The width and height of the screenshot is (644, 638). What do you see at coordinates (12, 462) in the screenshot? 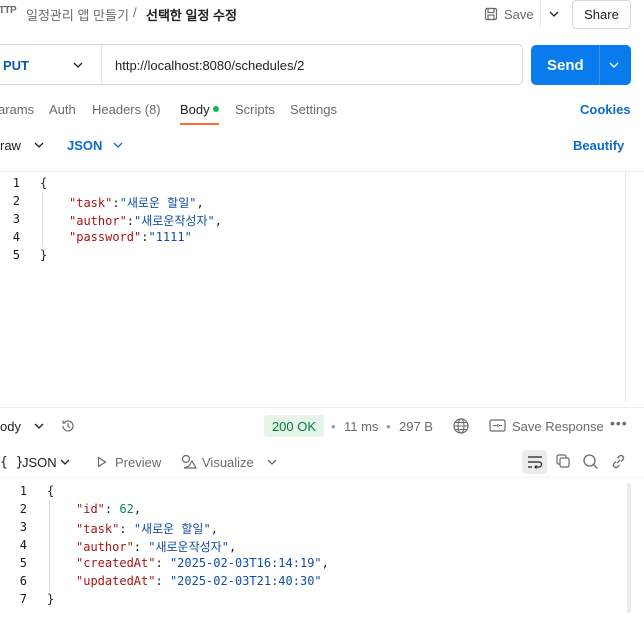
I see `json-format-icon: { }` at bounding box center [12, 462].